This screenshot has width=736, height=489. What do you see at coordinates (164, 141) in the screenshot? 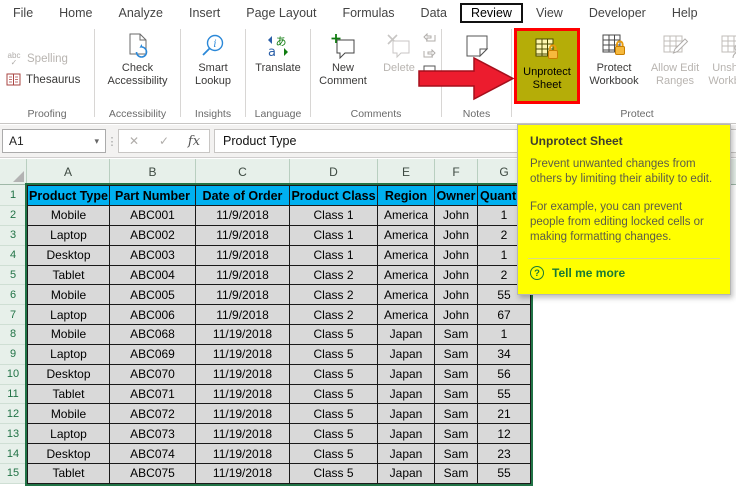
I see `enter-icon: ✓` at bounding box center [164, 141].